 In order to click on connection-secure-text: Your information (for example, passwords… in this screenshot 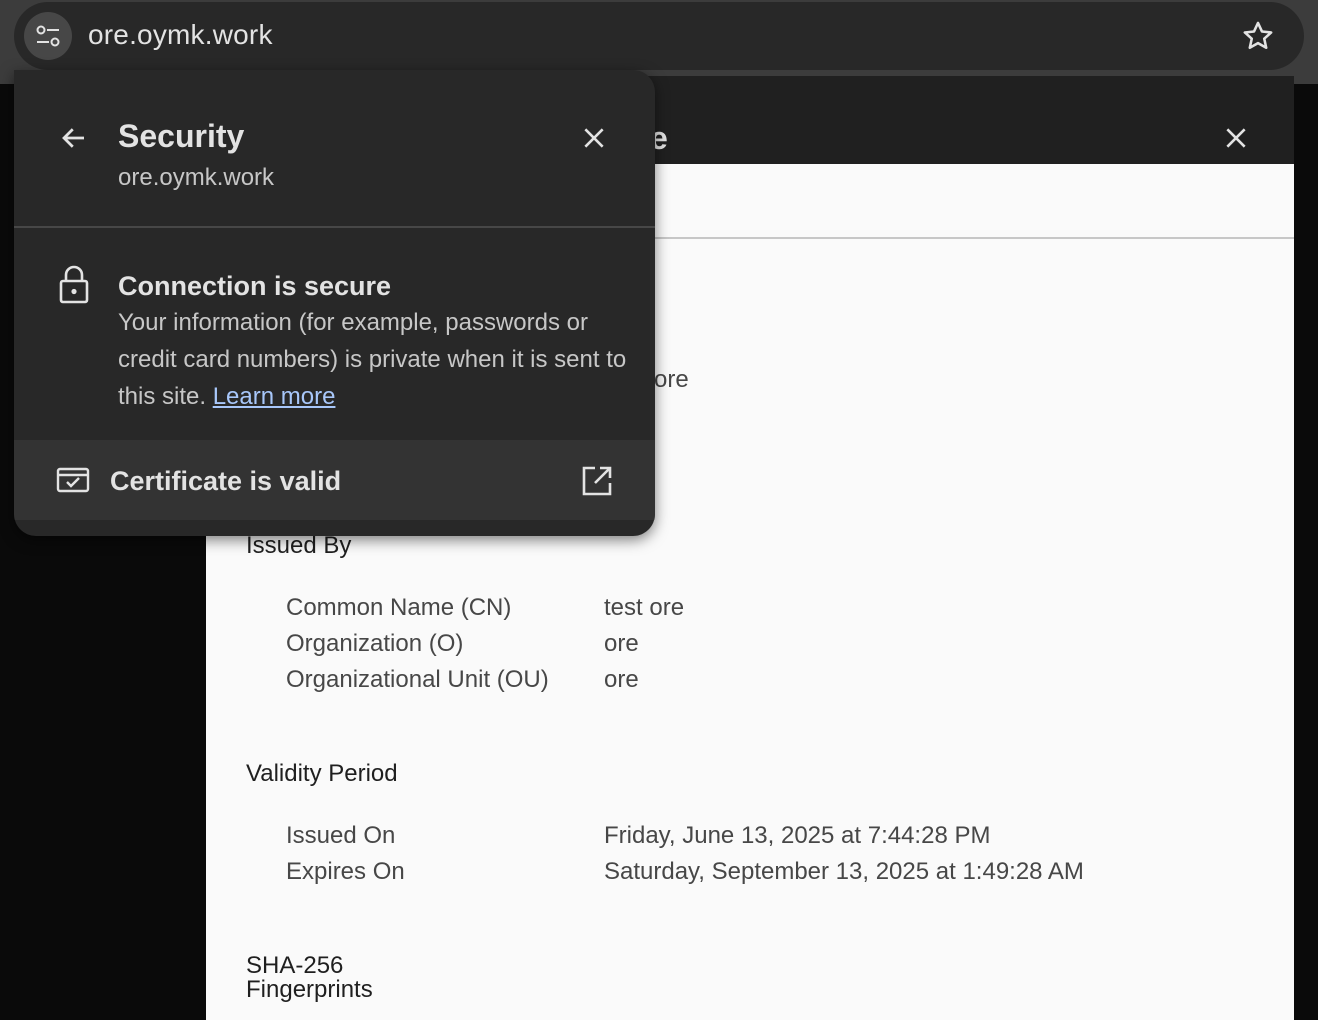, I will do `click(372, 359)`.